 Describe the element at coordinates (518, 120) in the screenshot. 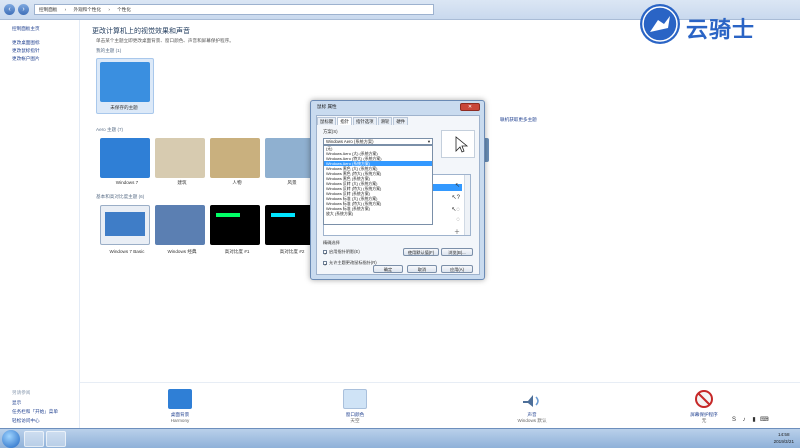

I see `get-more-themes-link: 联机获取更多主题` at that location.